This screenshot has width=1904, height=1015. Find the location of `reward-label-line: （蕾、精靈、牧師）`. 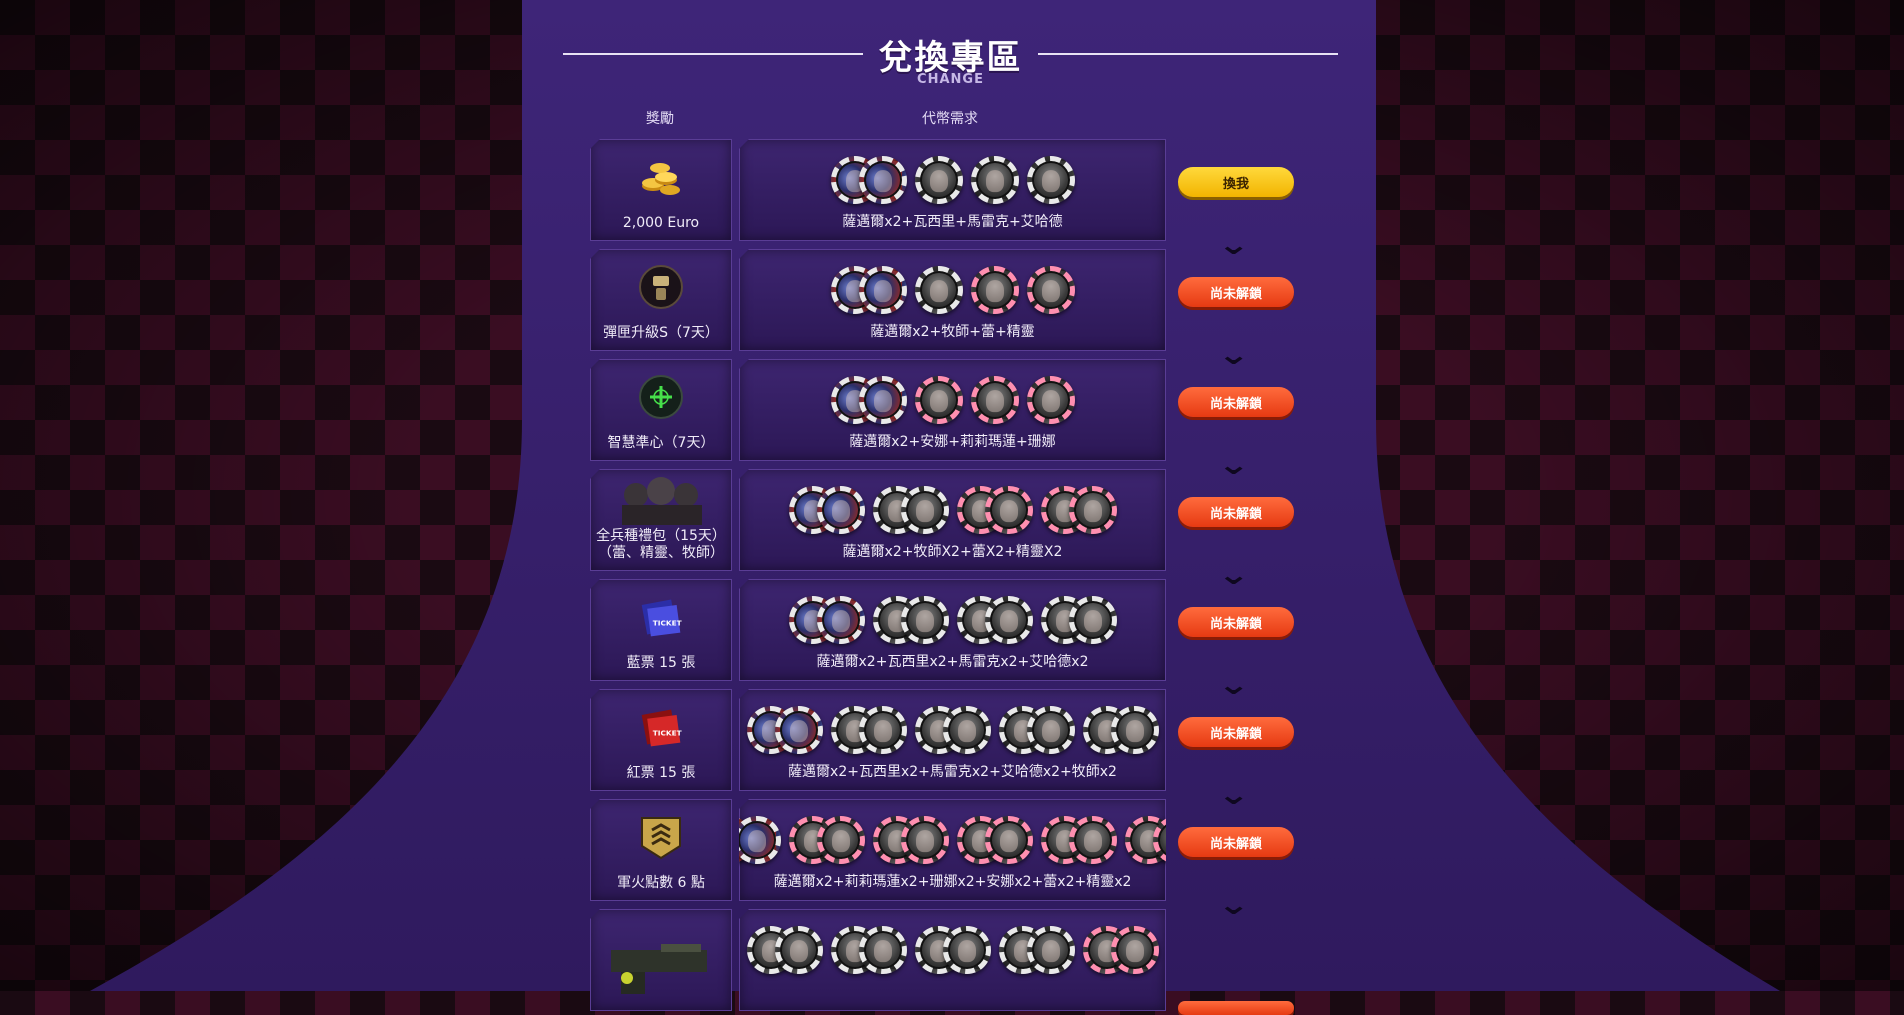

reward-label-line: （蕾、精靈、牧師） is located at coordinates (661, 553).